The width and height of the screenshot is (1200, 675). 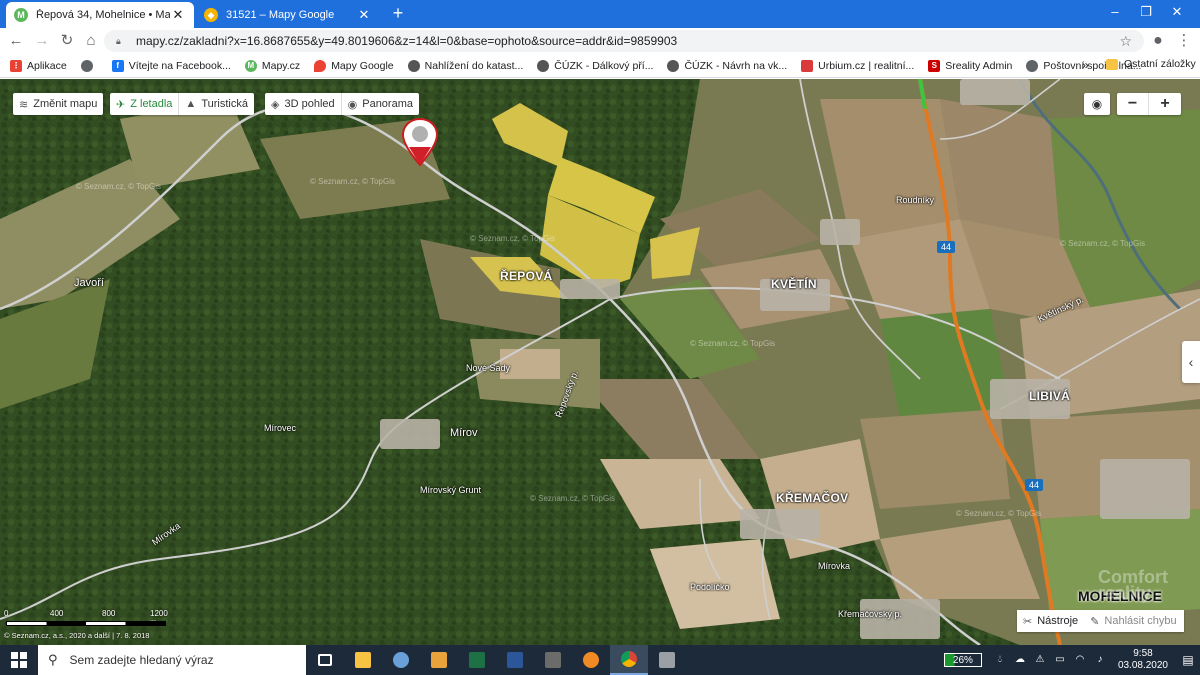 What do you see at coordinates (67, 41) in the screenshot?
I see `reload-icon: ↻` at bounding box center [67, 41].